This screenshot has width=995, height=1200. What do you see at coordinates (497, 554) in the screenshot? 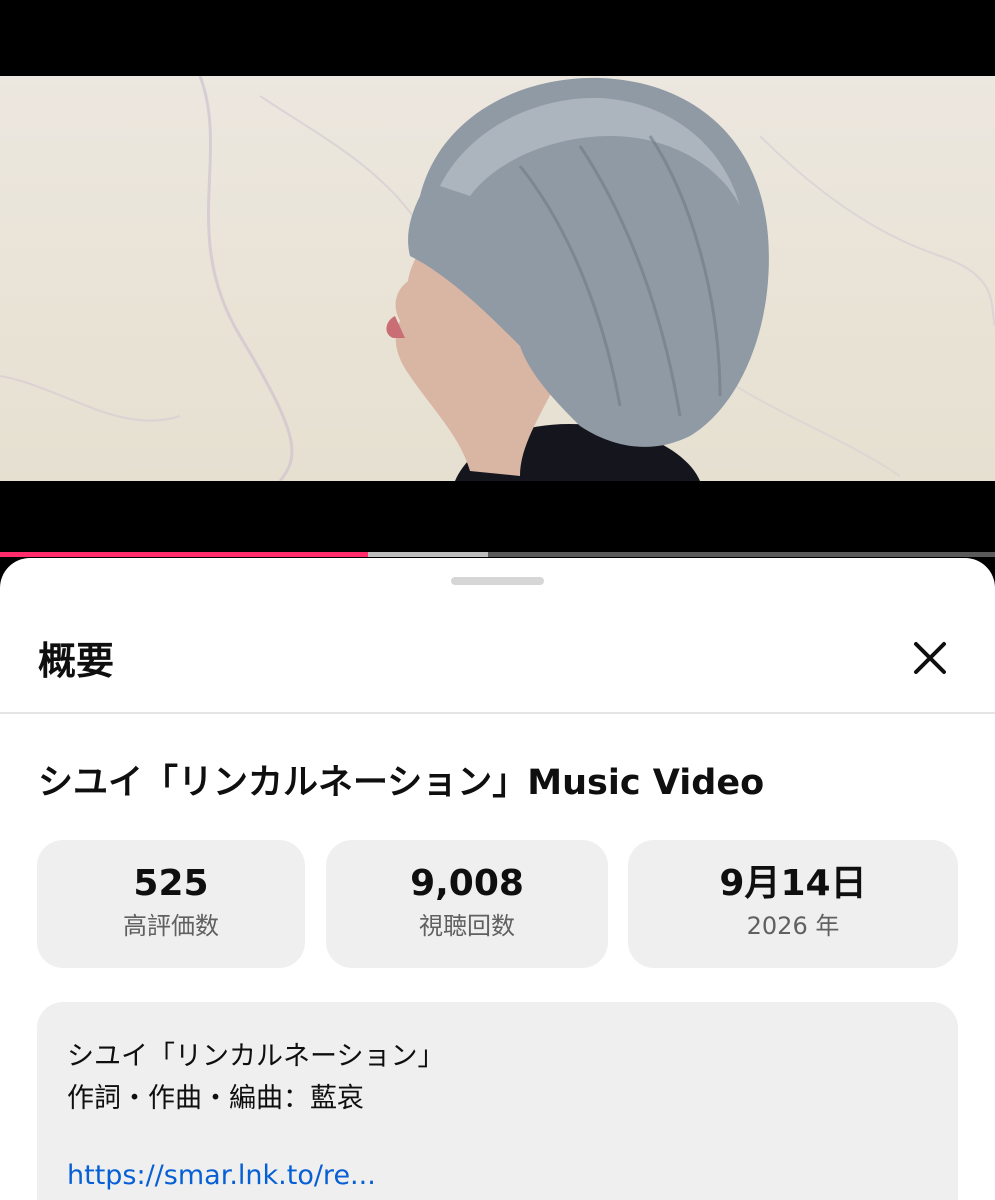
I see `video-progress-bar` at bounding box center [497, 554].